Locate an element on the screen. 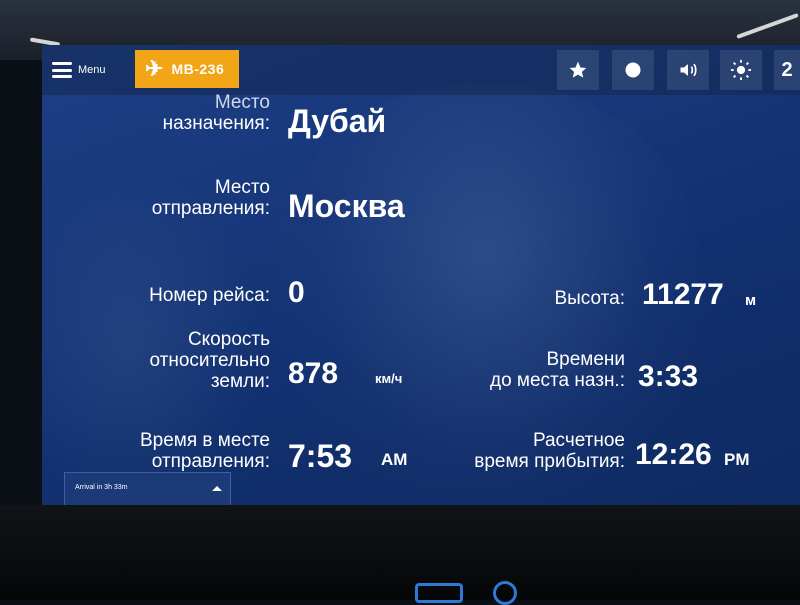  eta-label: Расчетное время прибытия: is located at coordinates (549, 451).